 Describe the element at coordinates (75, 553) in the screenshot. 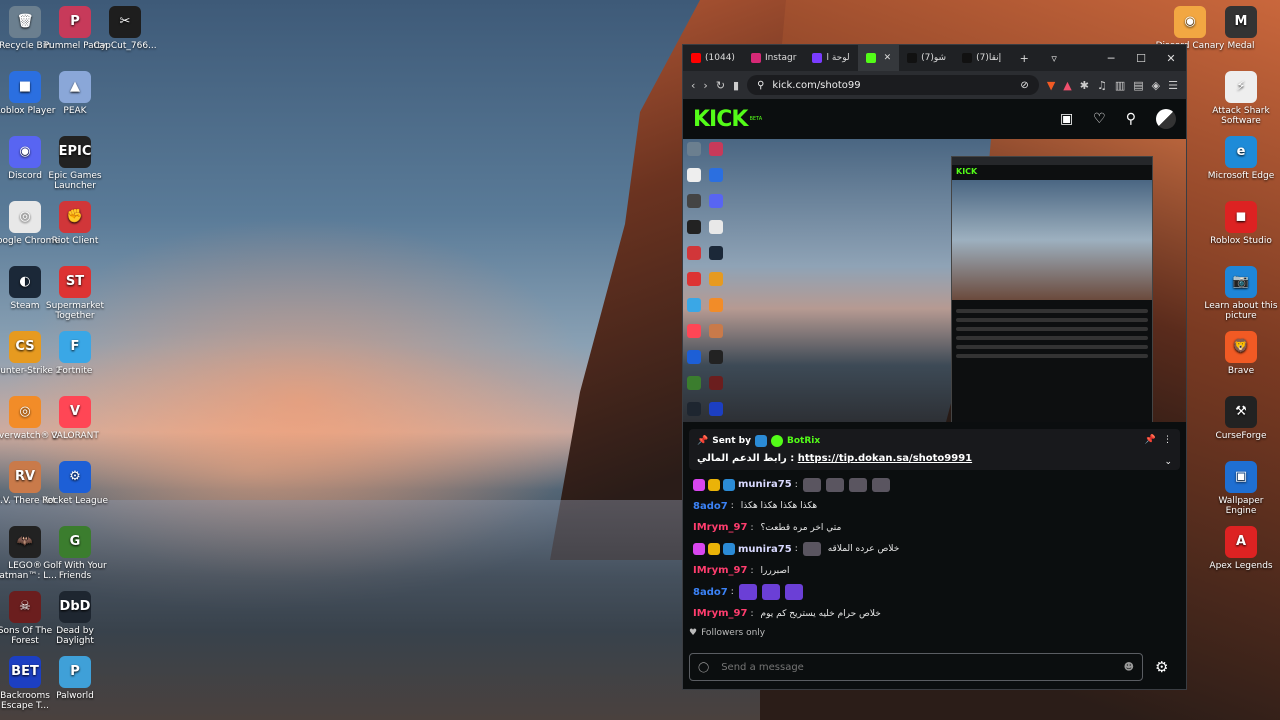

I see `left-desktop-icon: G Golf With Your Friends` at that location.